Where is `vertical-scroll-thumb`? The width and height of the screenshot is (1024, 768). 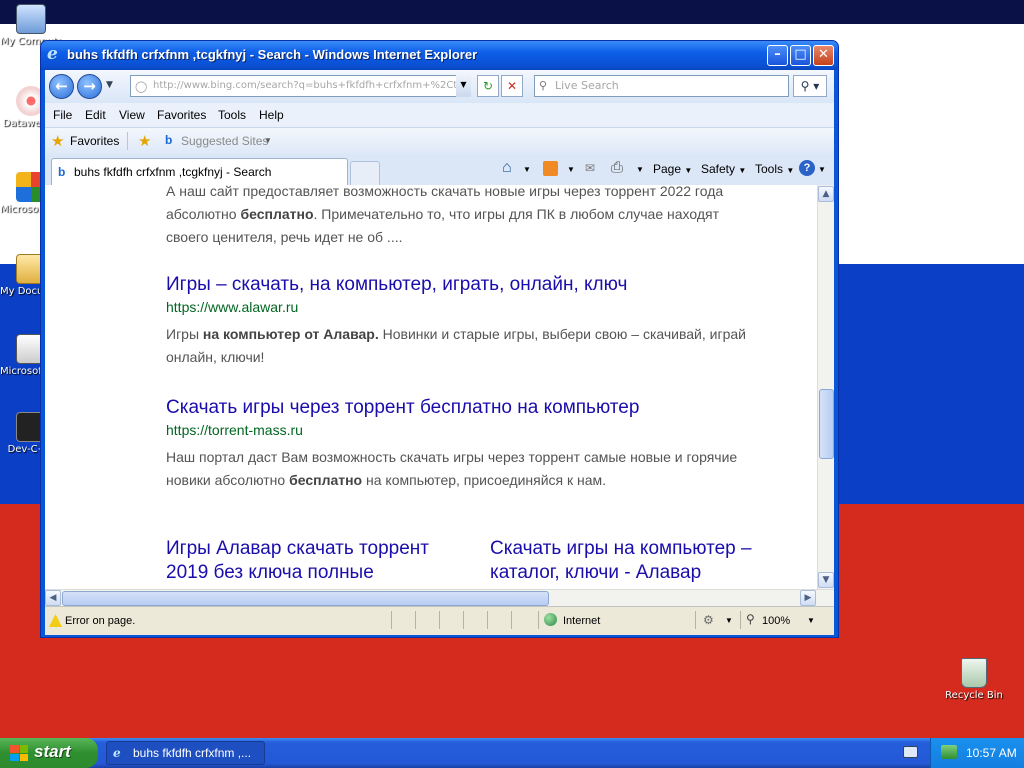 vertical-scroll-thumb is located at coordinates (826, 424).